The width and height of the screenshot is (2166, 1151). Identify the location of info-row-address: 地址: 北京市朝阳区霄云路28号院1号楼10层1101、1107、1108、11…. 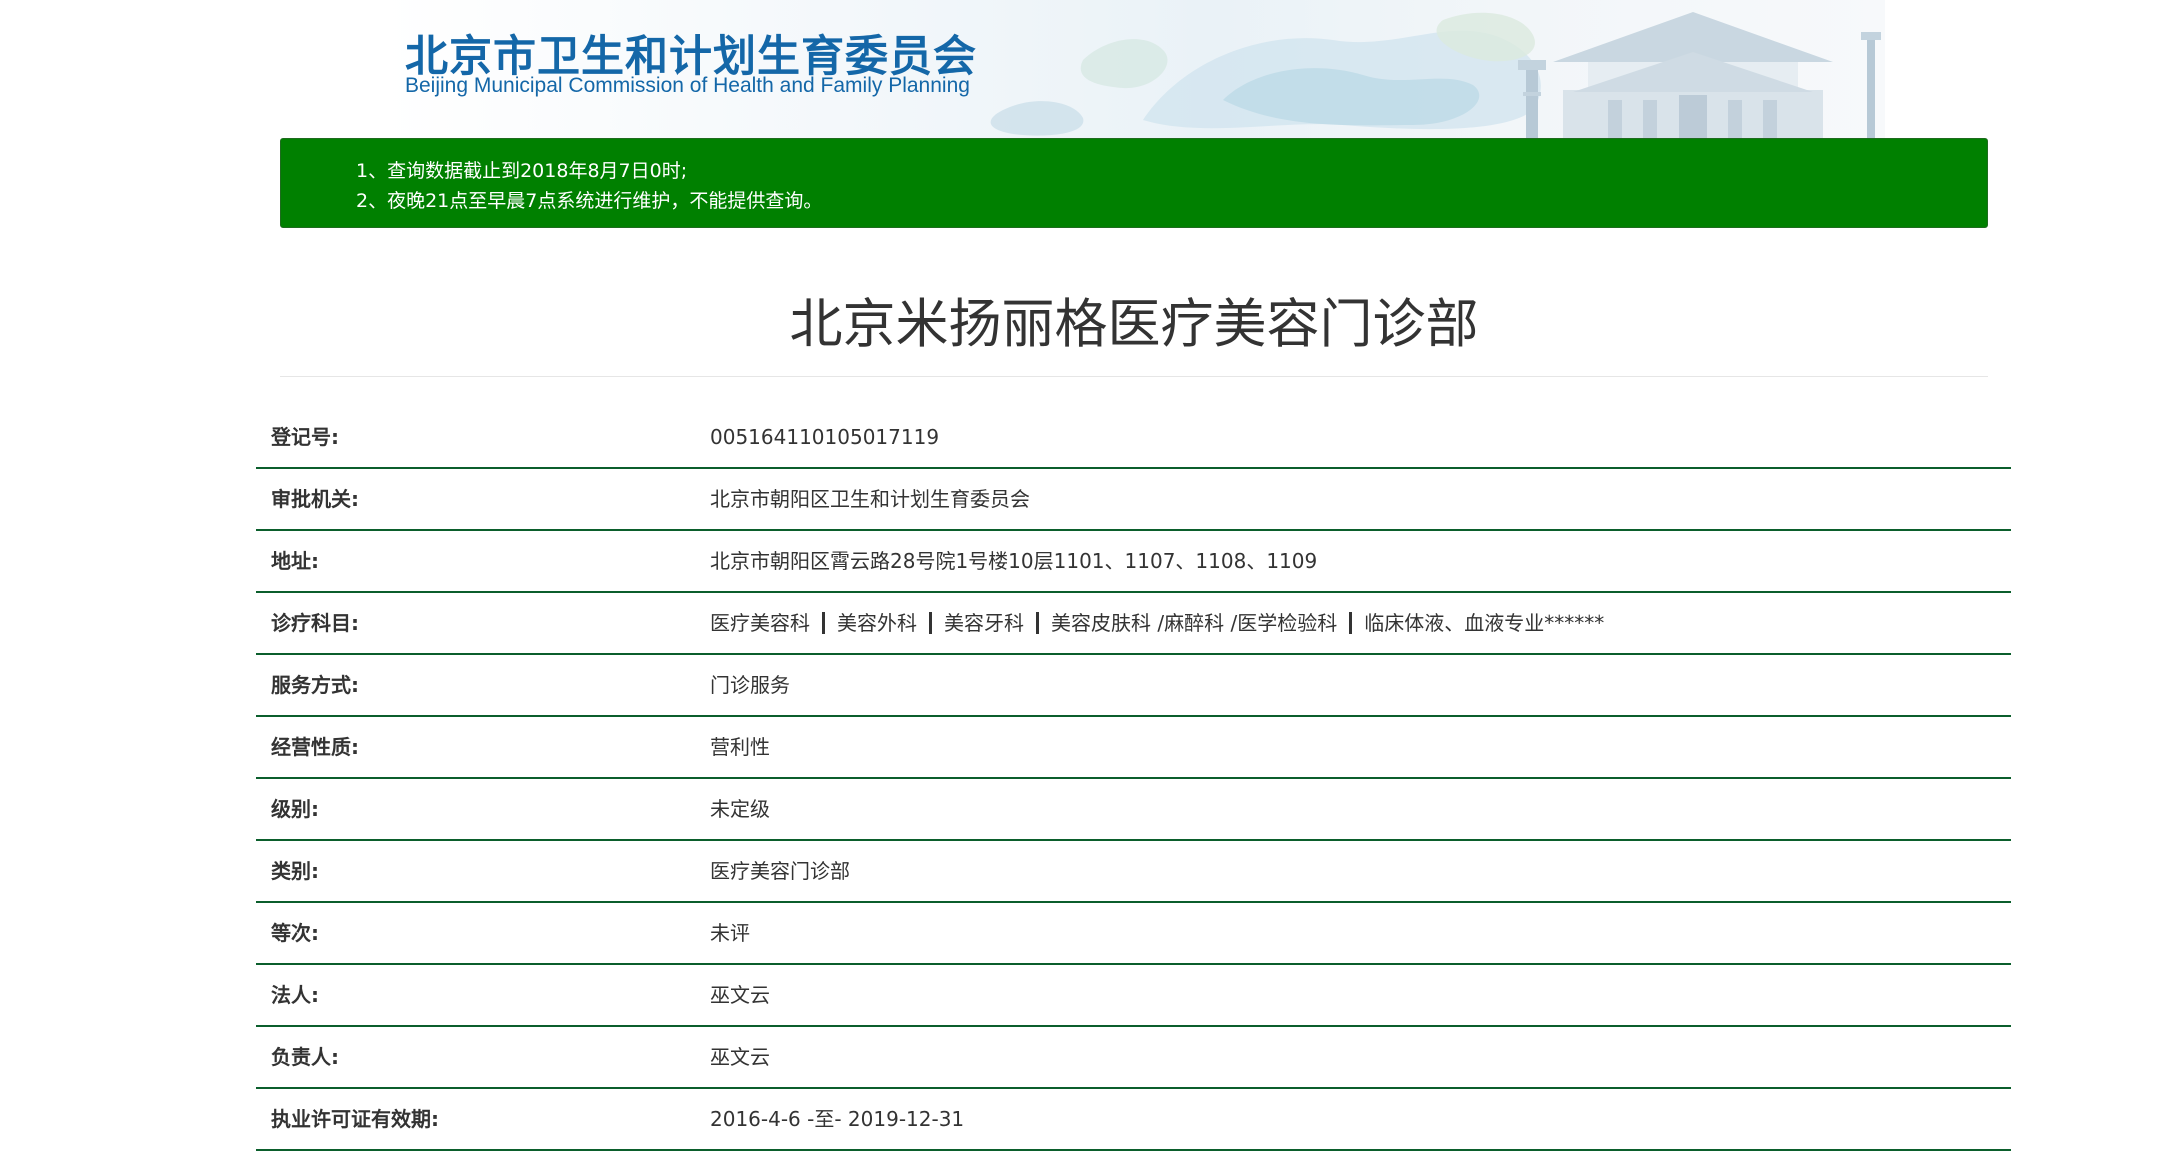
(1133, 562).